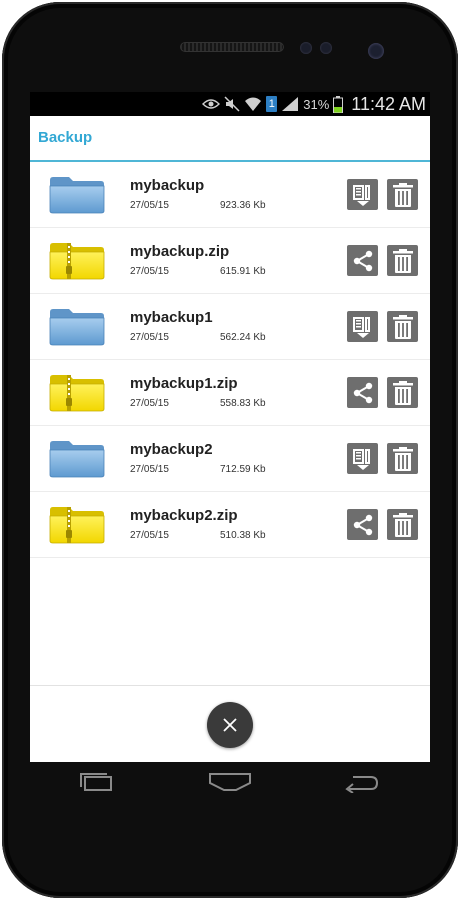 The height and width of the screenshot is (900, 460). What do you see at coordinates (338, 104) in the screenshot?
I see `battery-icon` at bounding box center [338, 104].